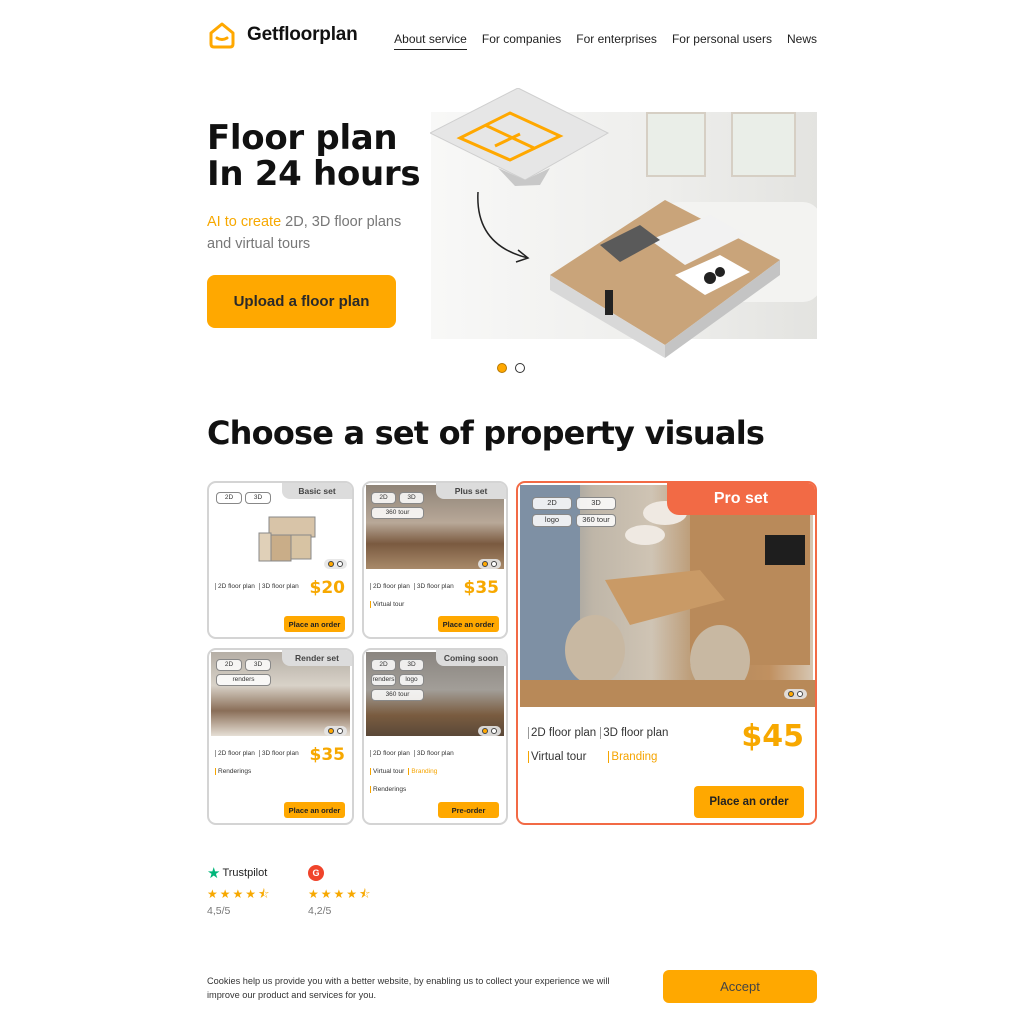 Image resolution: width=1024 pixels, height=1024 pixels. What do you see at coordinates (616, 41) in the screenshot?
I see `nav-for-enterprises: For enterprises` at bounding box center [616, 41].